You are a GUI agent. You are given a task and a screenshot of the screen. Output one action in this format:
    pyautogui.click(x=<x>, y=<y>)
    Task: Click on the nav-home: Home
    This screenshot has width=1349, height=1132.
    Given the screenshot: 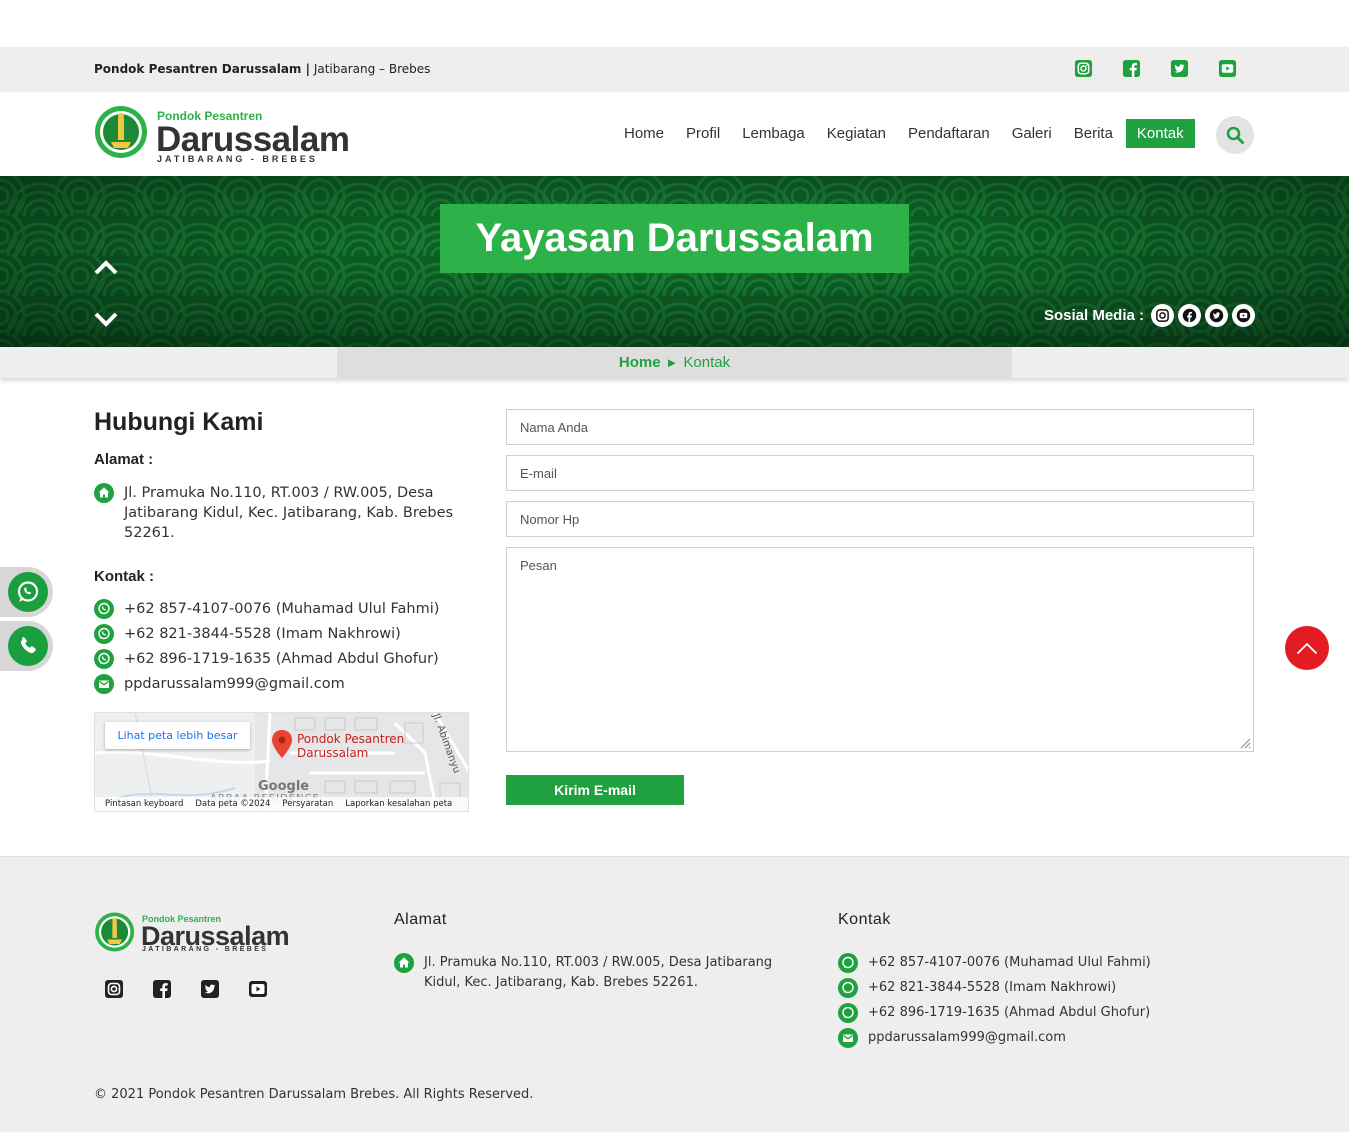 What is the action you would take?
    pyautogui.click(x=644, y=133)
    